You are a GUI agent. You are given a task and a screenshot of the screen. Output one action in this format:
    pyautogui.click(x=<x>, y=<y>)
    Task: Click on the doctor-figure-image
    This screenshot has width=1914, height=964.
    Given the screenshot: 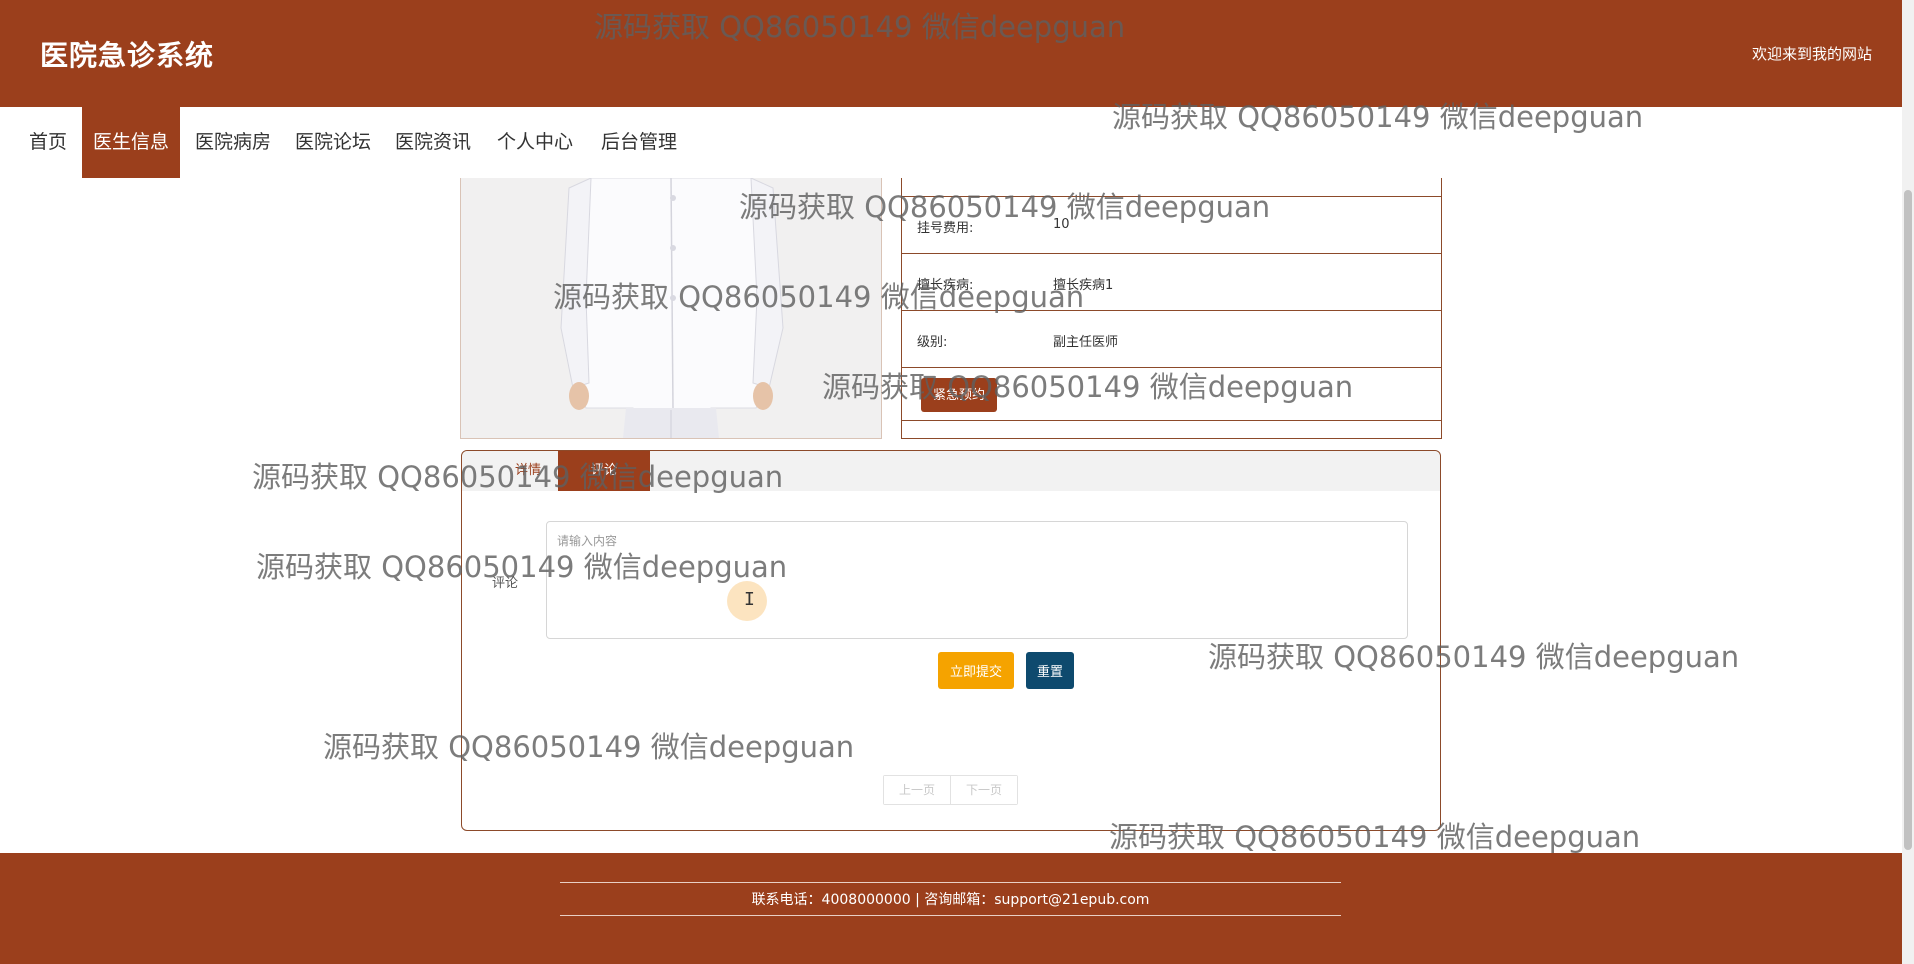 What is the action you would take?
    pyautogui.click(x=671, y=308)
    